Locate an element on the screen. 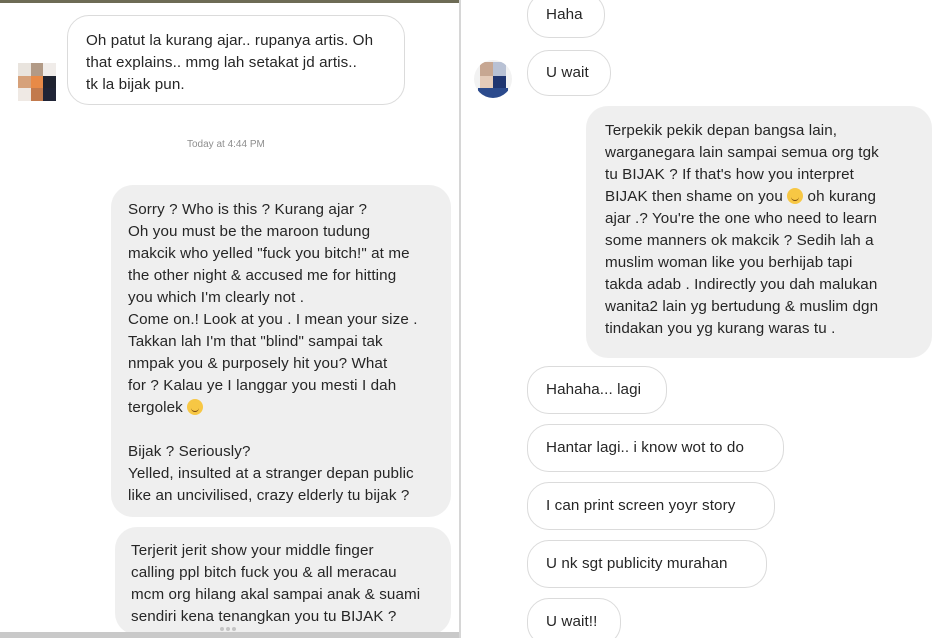 Image resolution: width=940 pixels, height=638 pixels. incoming-message: U nk sgt publicity murahan is located at coordinates (647, 564).